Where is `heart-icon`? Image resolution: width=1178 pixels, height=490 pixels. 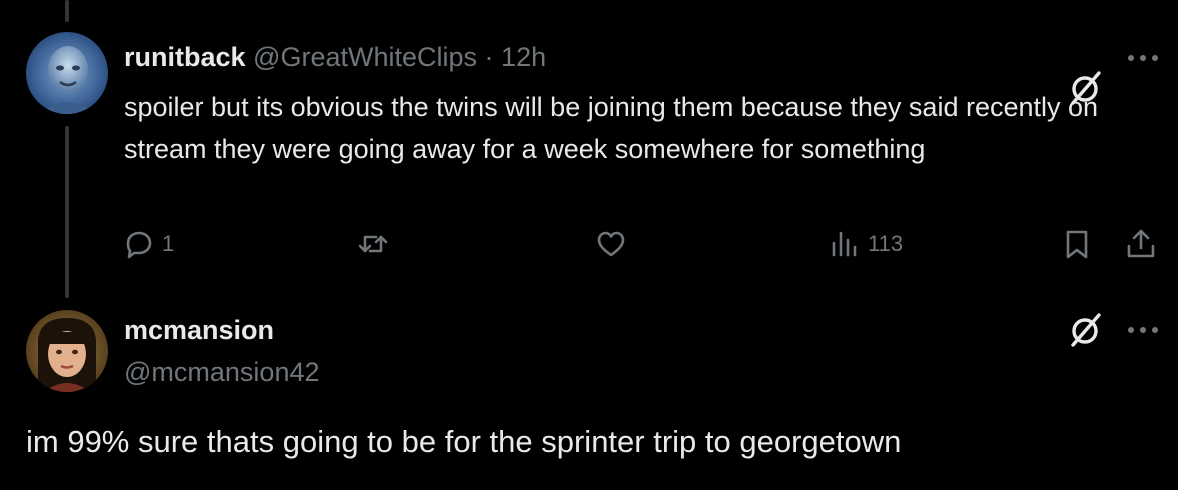 heart-icon is located at coordinates (611, 244).